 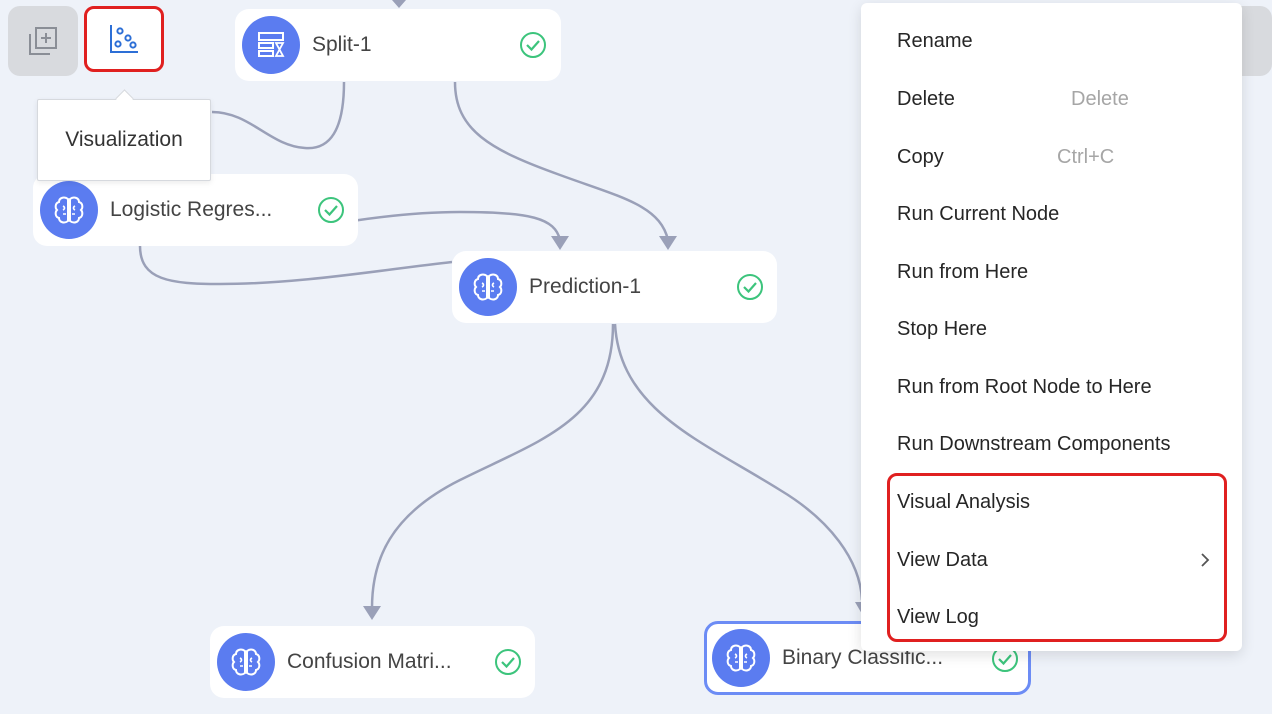 What do you see at coordinates (1051, 272) in the screenshot?
I see `menu-item-run-from-here: Run from Here` at bounding box center [1051, 272].